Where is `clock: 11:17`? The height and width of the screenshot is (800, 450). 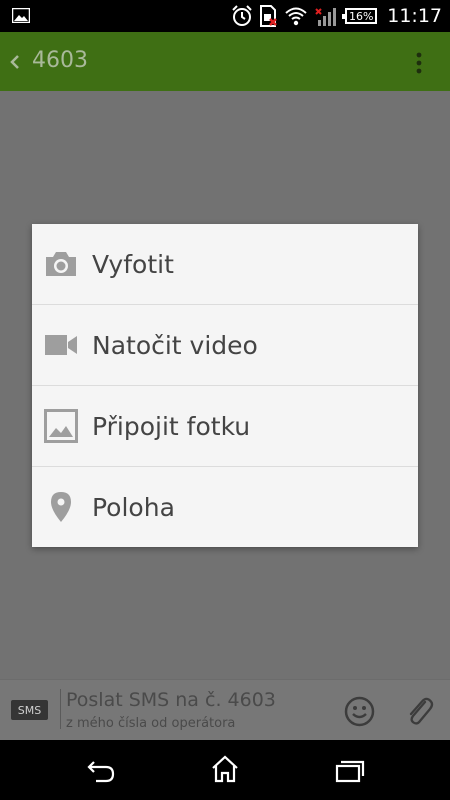
clock: 11:17 is located at coordinates (414, 16).